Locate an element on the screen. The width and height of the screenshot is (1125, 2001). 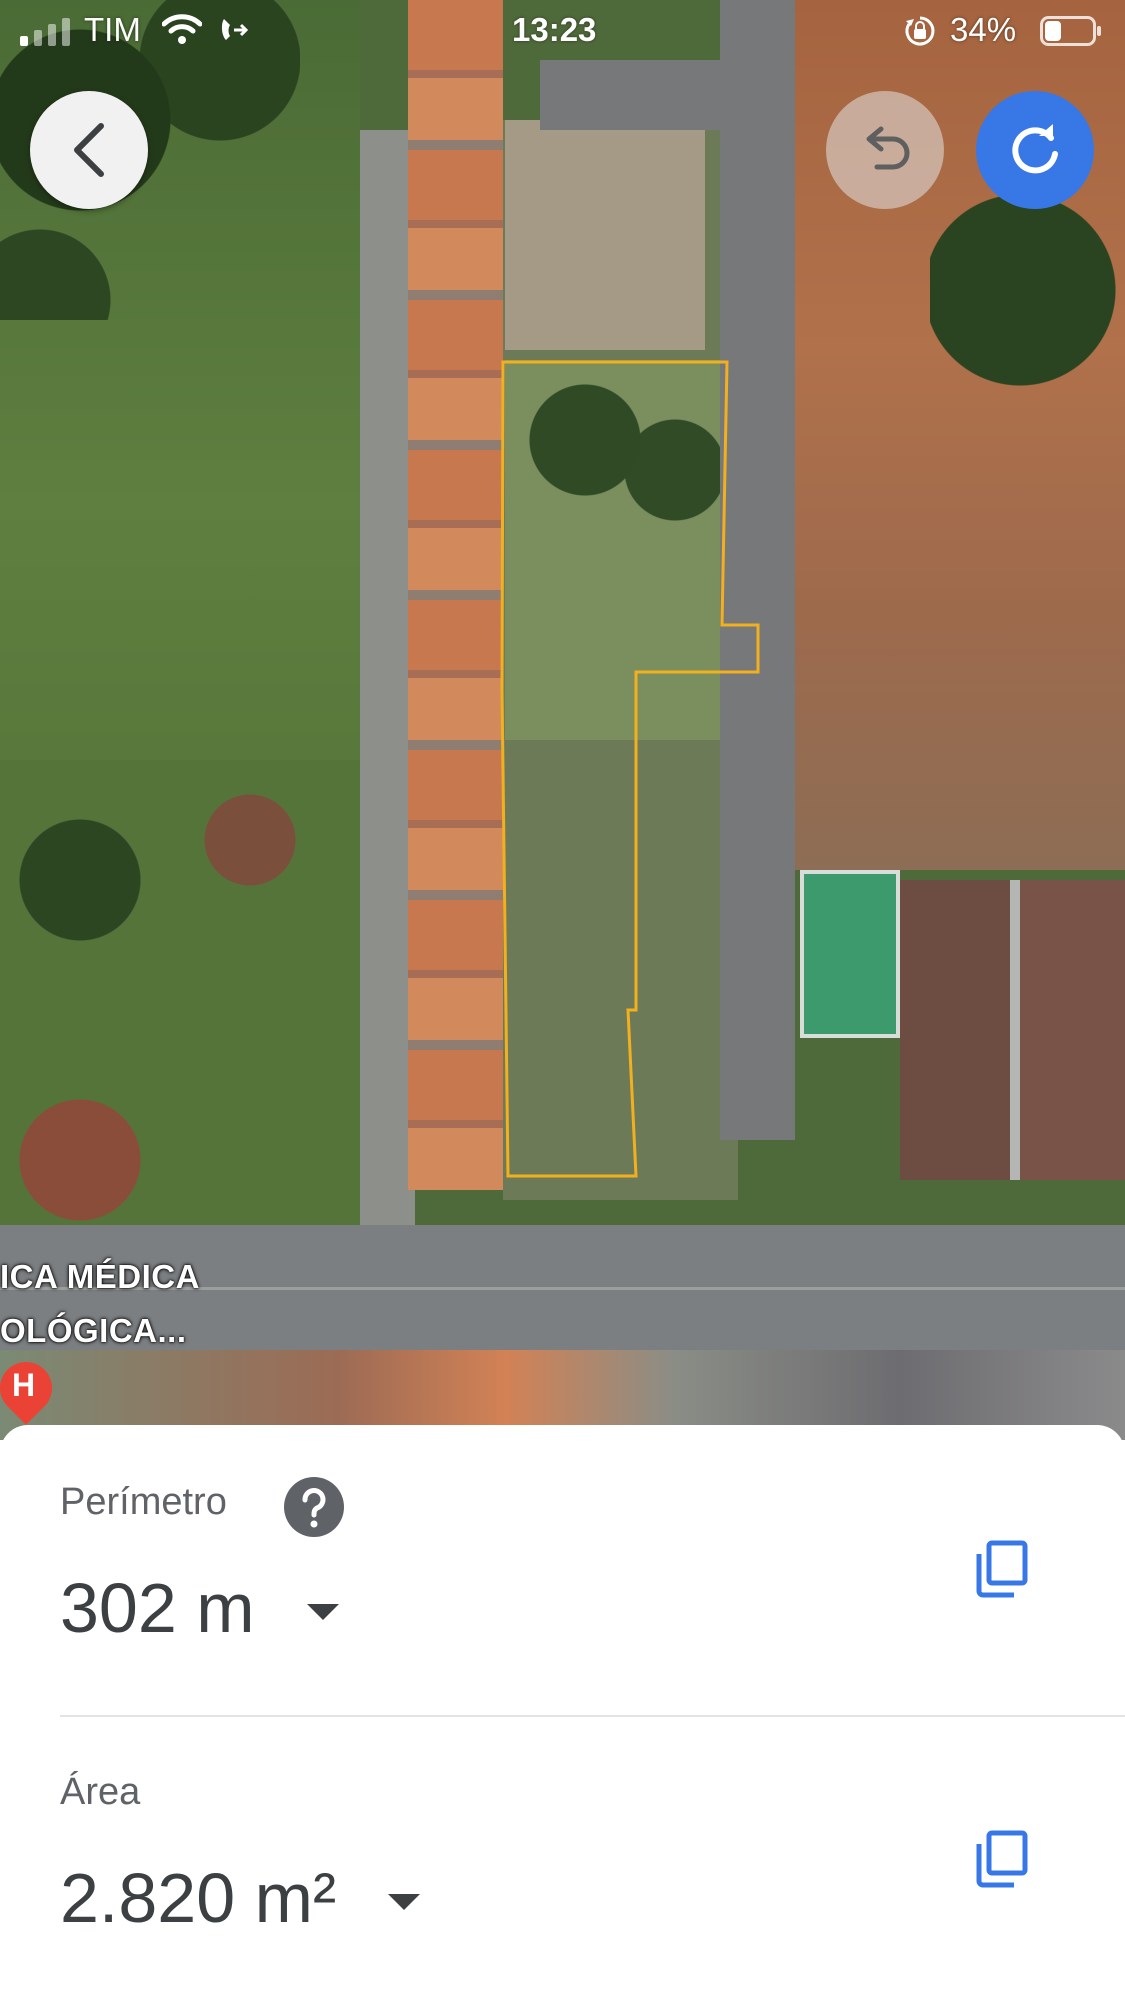
redo-button is located at coordinates (1035, 150).